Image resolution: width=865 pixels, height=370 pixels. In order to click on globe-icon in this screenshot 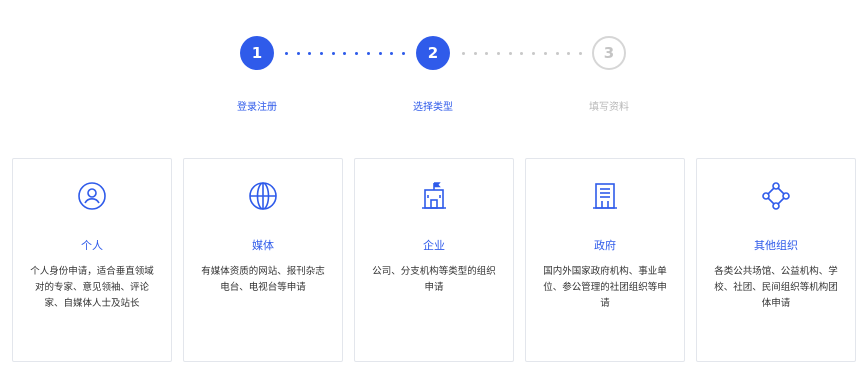, I will do `click(263, 196)`.